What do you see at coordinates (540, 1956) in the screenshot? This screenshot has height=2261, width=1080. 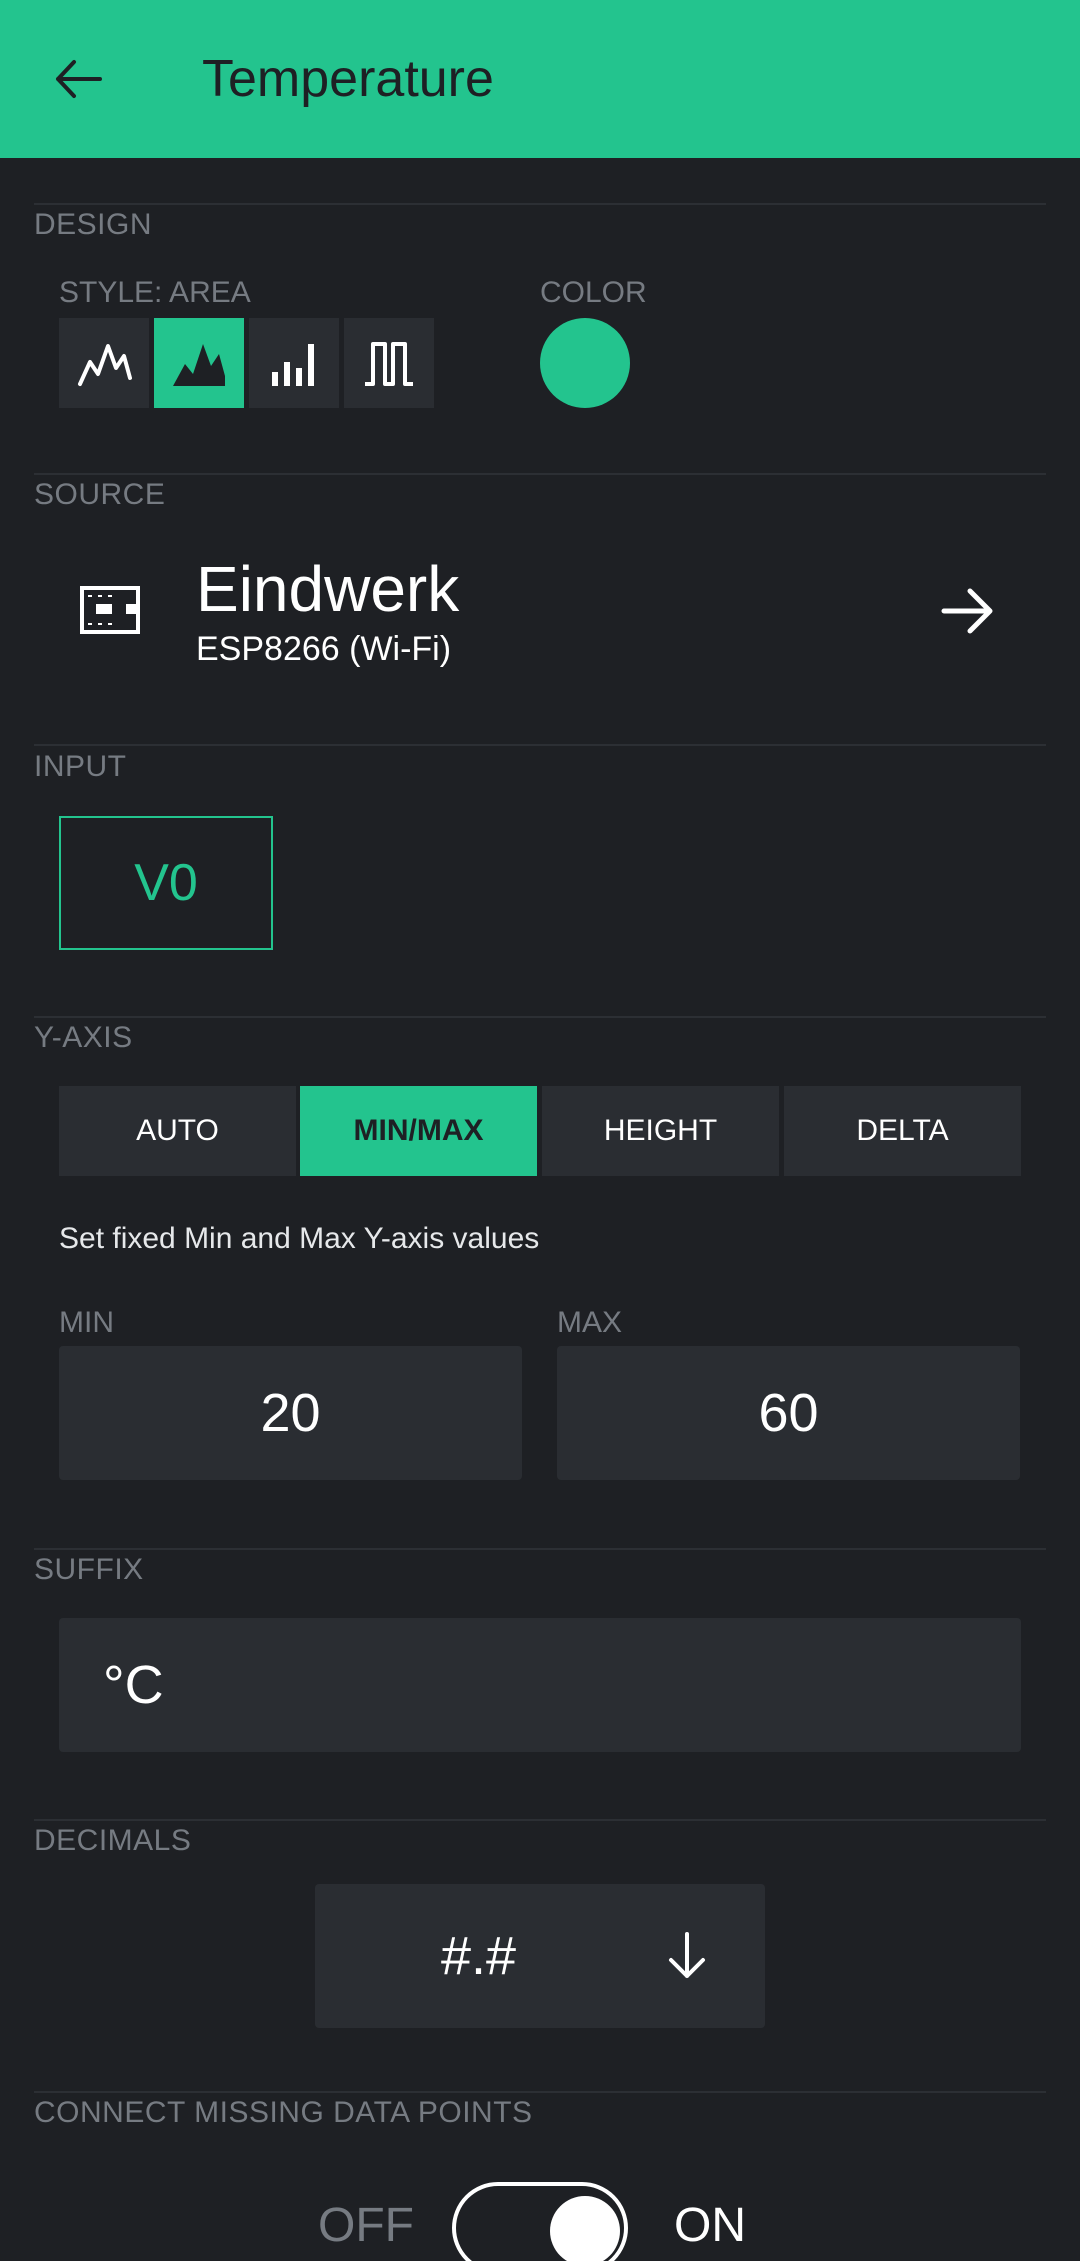 I see `decimals-dropdown: #.#` at bounding box center [540, 1956].